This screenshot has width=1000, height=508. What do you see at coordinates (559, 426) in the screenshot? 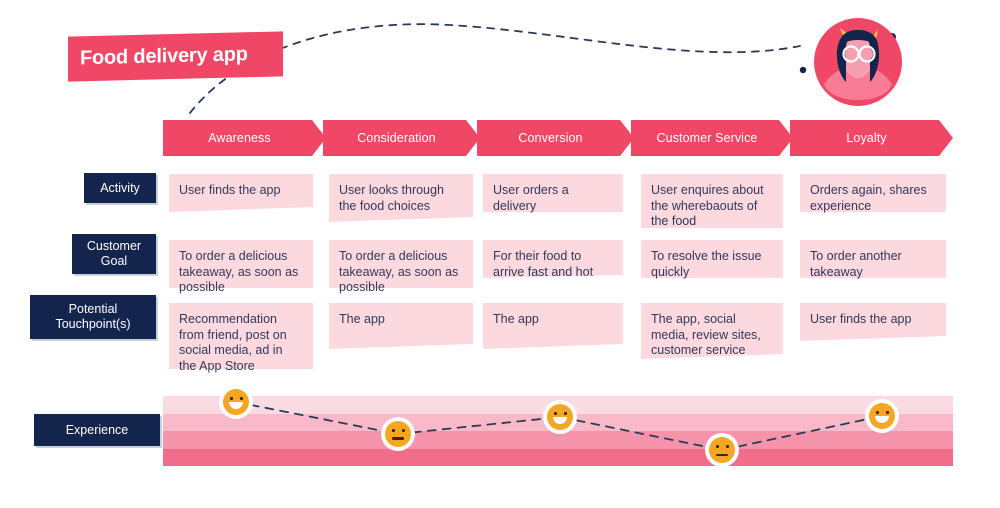
I see `experience-dashed-path` at bounding box center [559, 426].